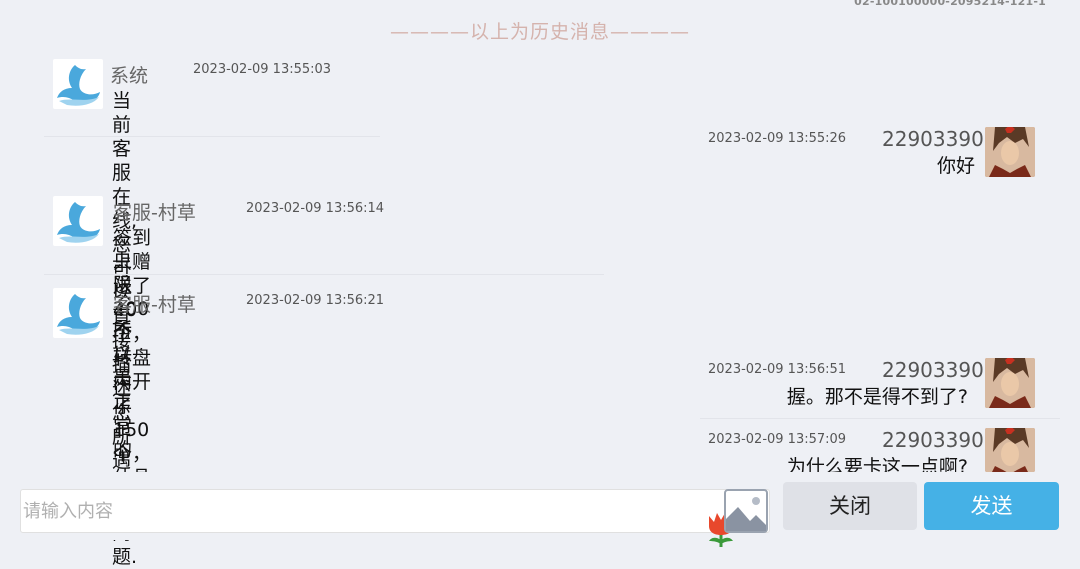 This screenshot has height=569, width=1080. I want to click on message-time: 2023-02-09 13:56:21, so click(315, 300).